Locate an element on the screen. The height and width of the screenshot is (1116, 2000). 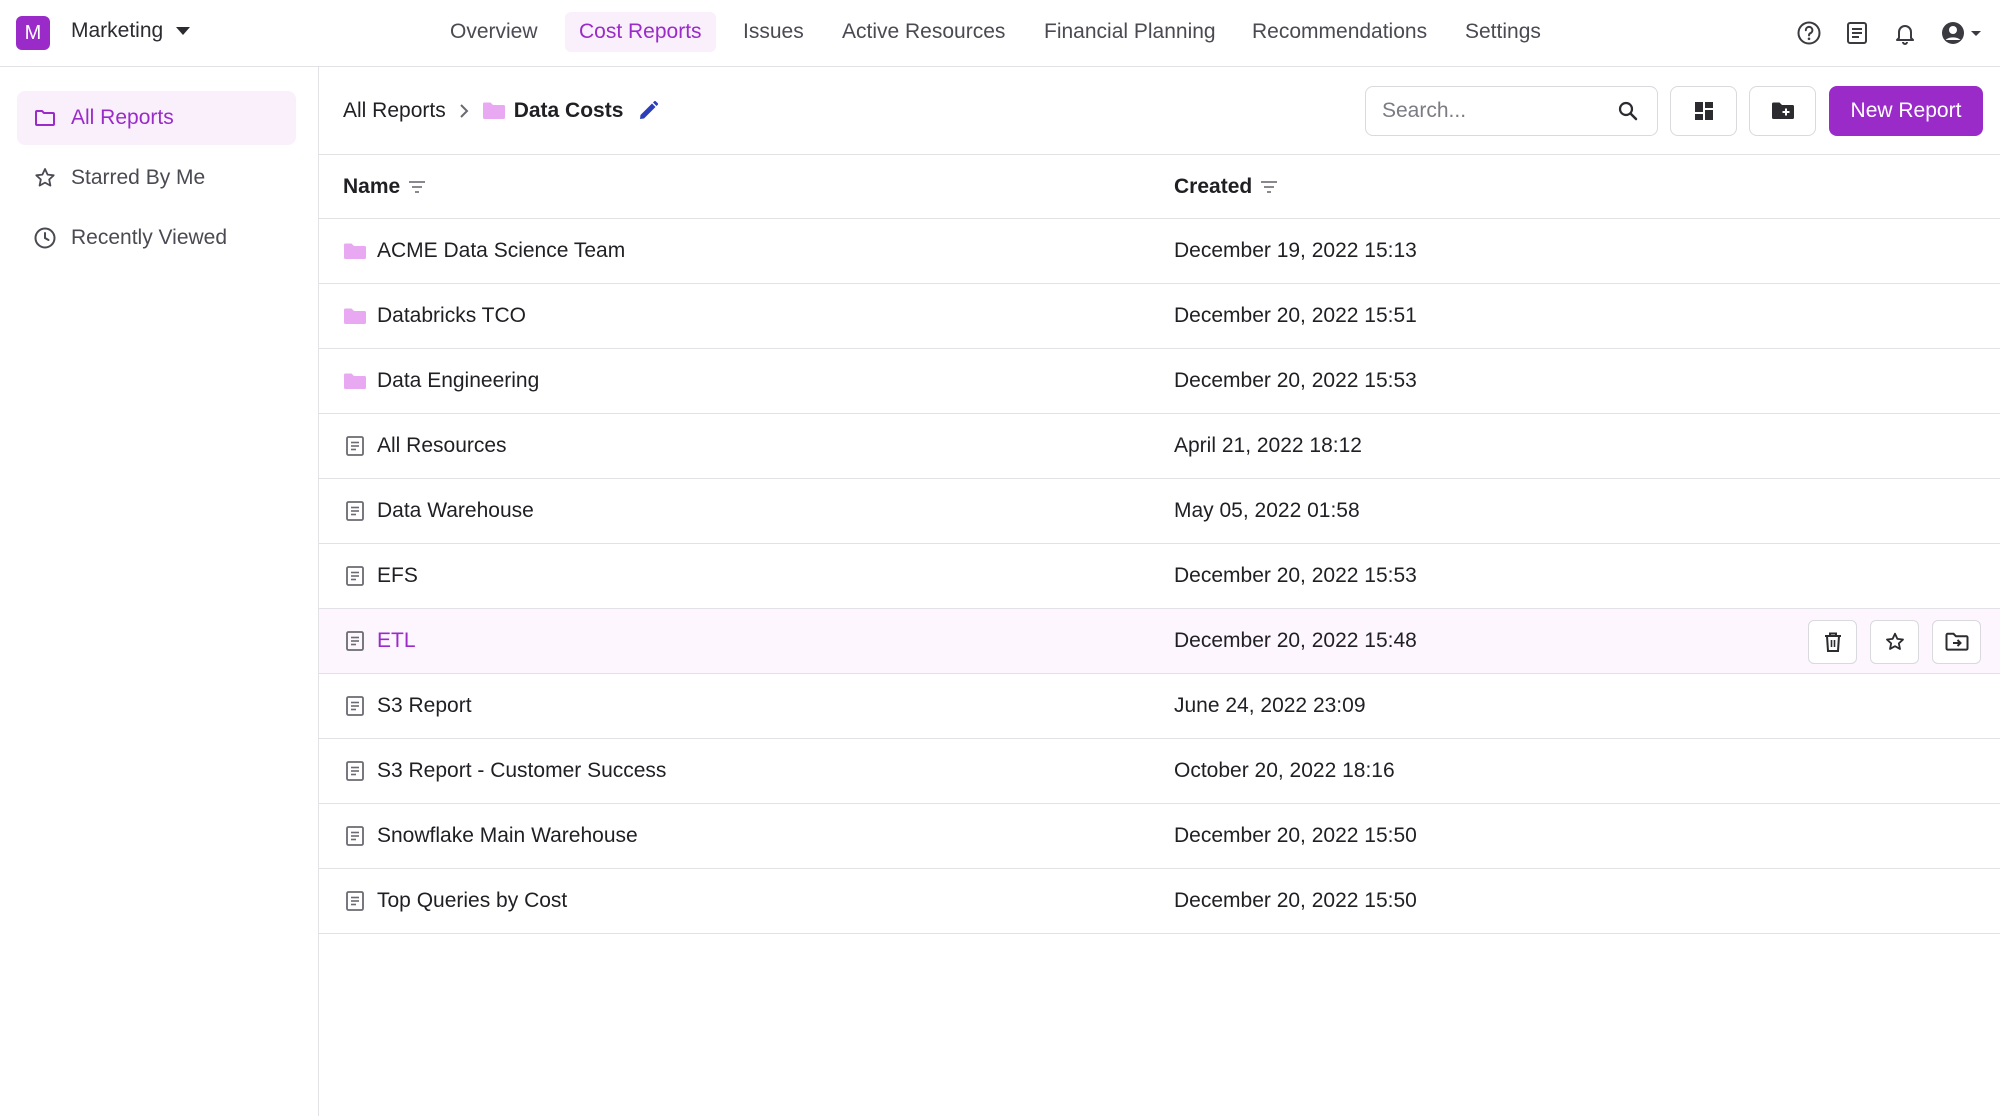
search-input is located at coordinates (1492, 111).